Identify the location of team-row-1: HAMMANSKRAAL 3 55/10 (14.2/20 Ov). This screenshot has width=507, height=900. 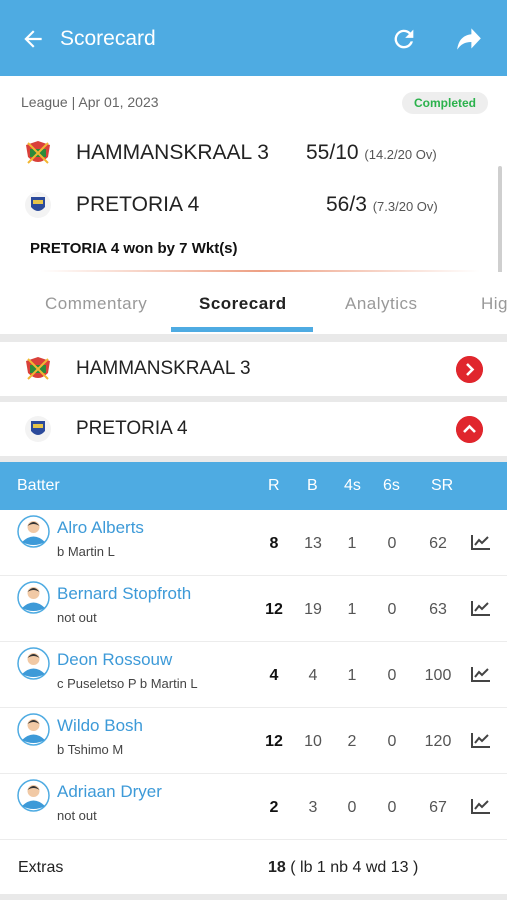
(253, 153).